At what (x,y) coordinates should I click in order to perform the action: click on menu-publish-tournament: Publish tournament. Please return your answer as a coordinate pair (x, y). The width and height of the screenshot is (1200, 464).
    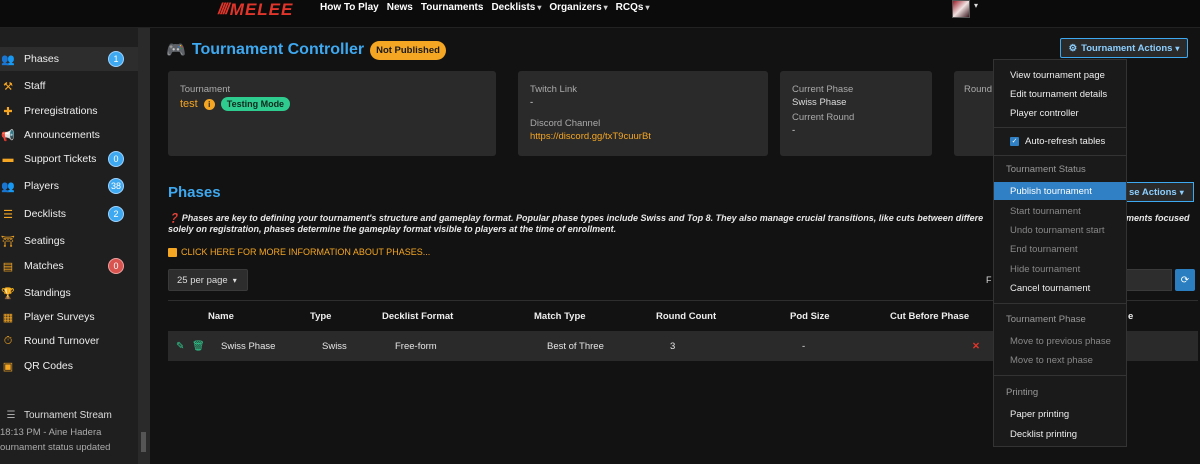
    Looking at the image, I should click on (1060, 191).